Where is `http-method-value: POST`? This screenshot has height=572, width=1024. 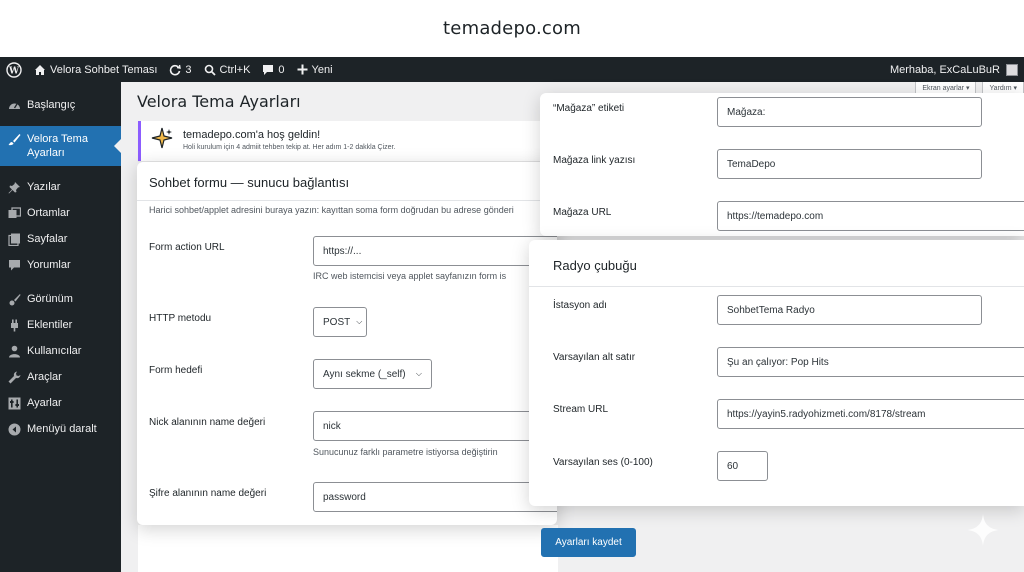 http-method-value: POST is located at coordinates (337, 322).